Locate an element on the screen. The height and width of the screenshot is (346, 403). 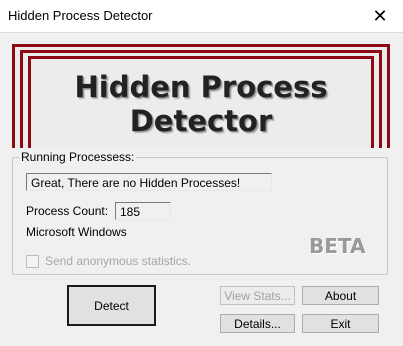
process-count-field: 185 is located at coordinates (143, 211).